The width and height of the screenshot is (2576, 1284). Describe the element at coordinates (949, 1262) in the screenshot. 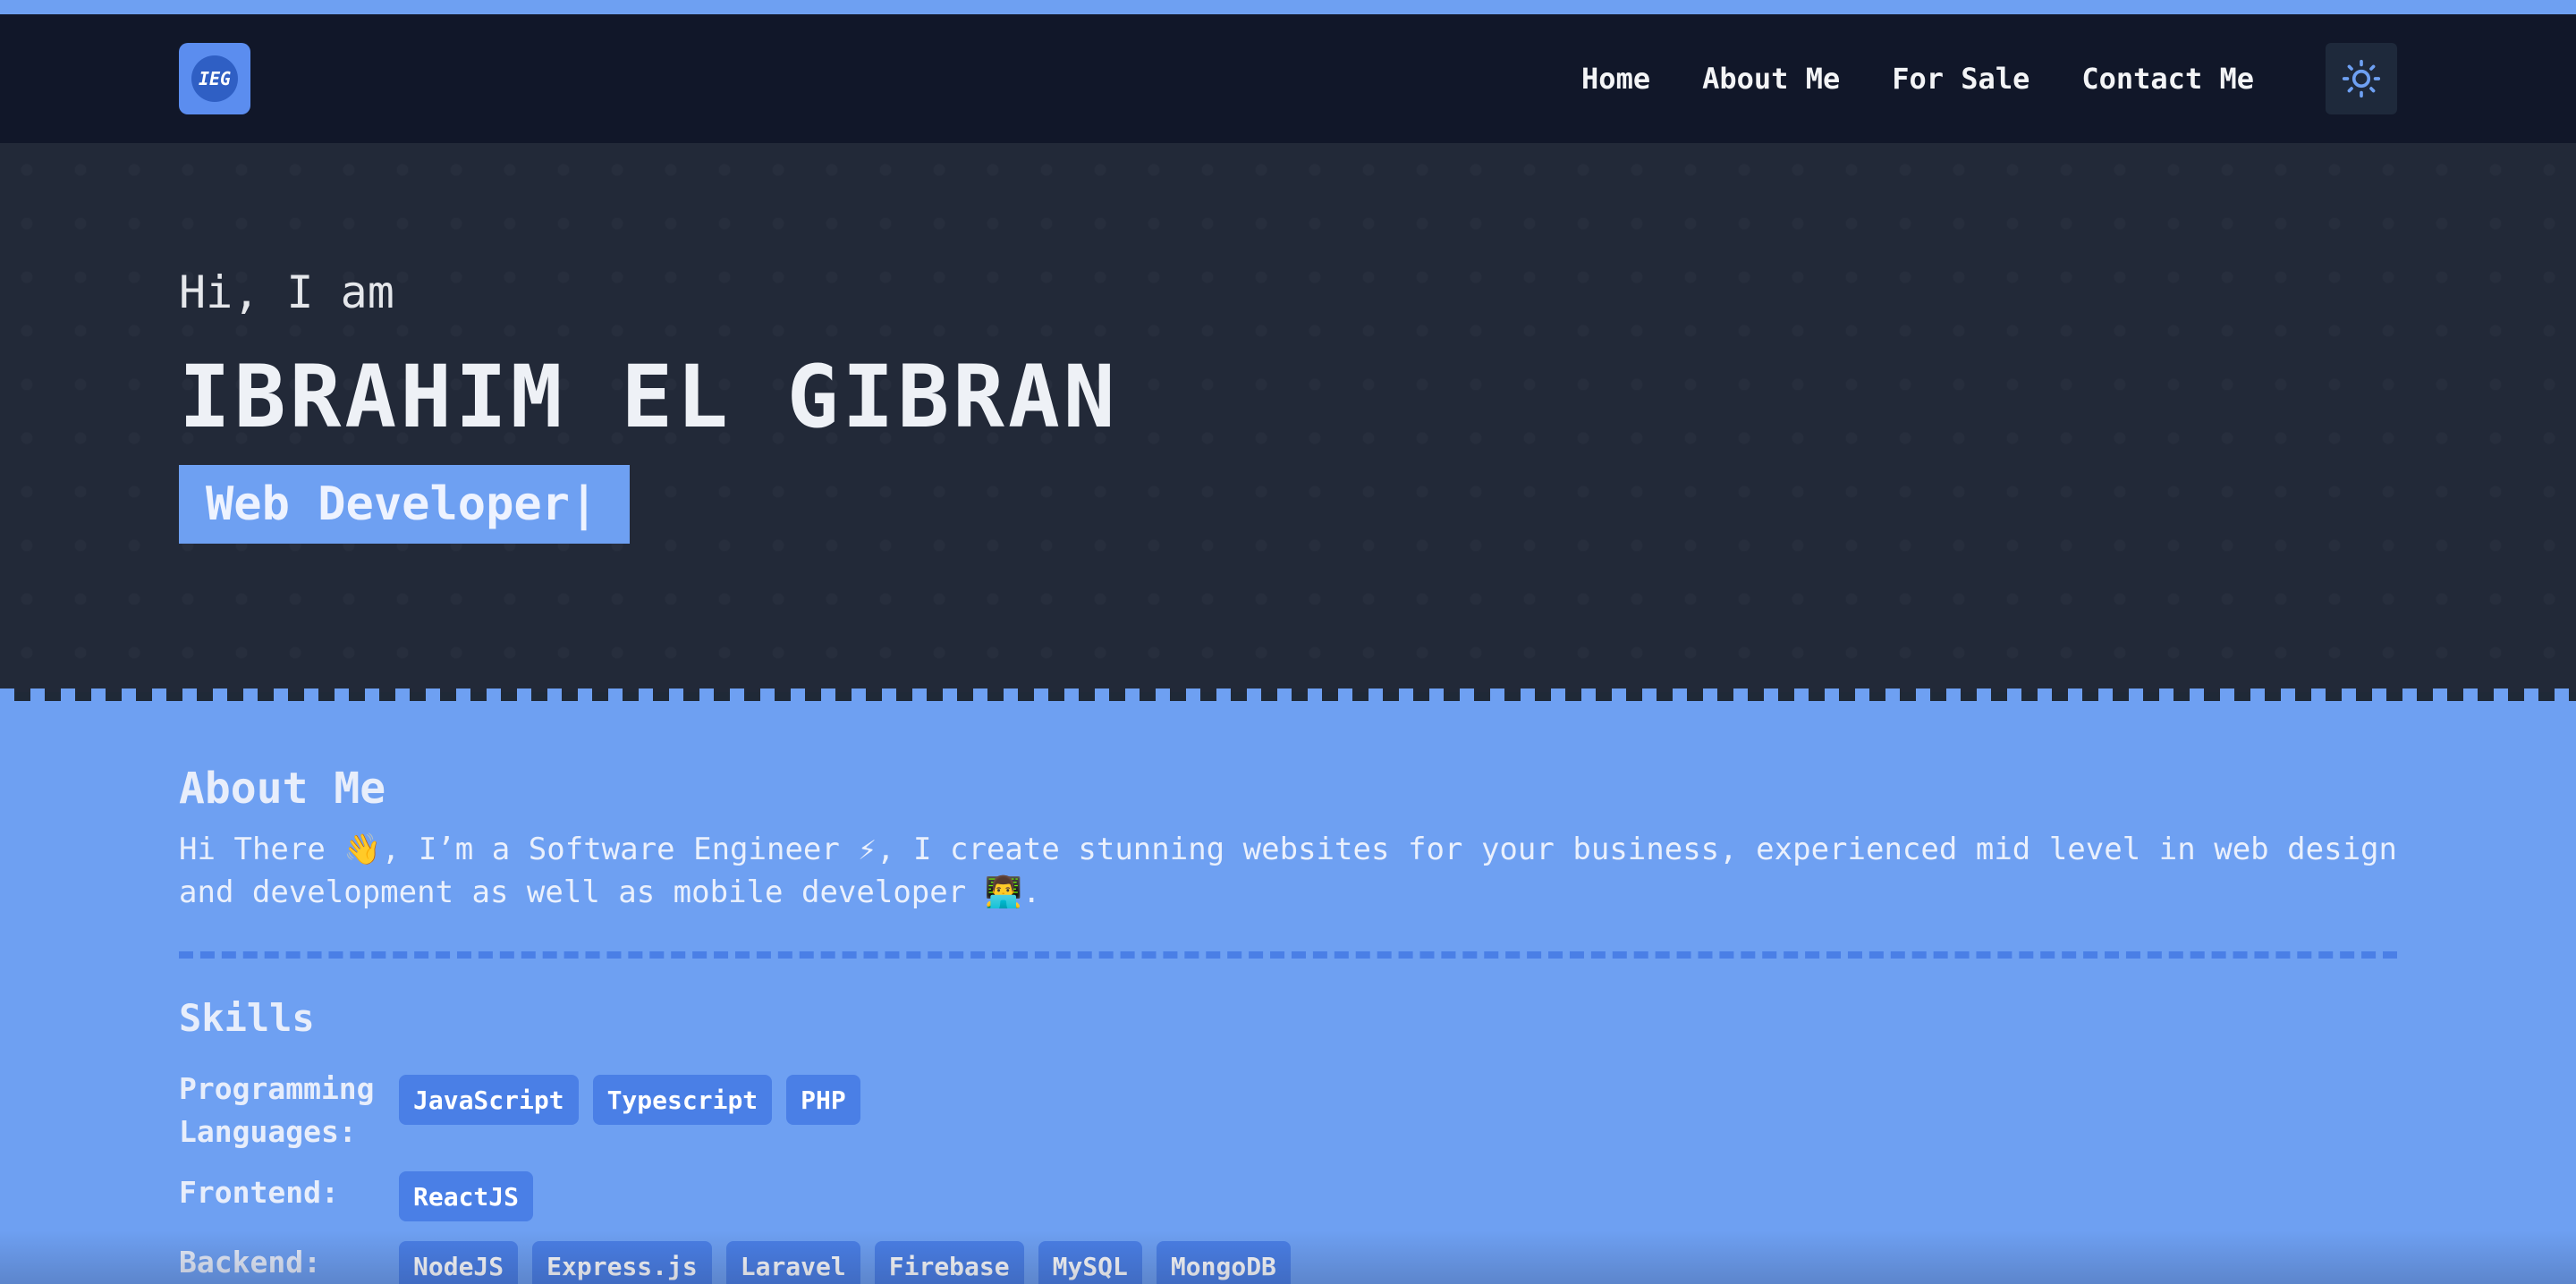

I see `skill-tag-firebase: Firebase` at that location.